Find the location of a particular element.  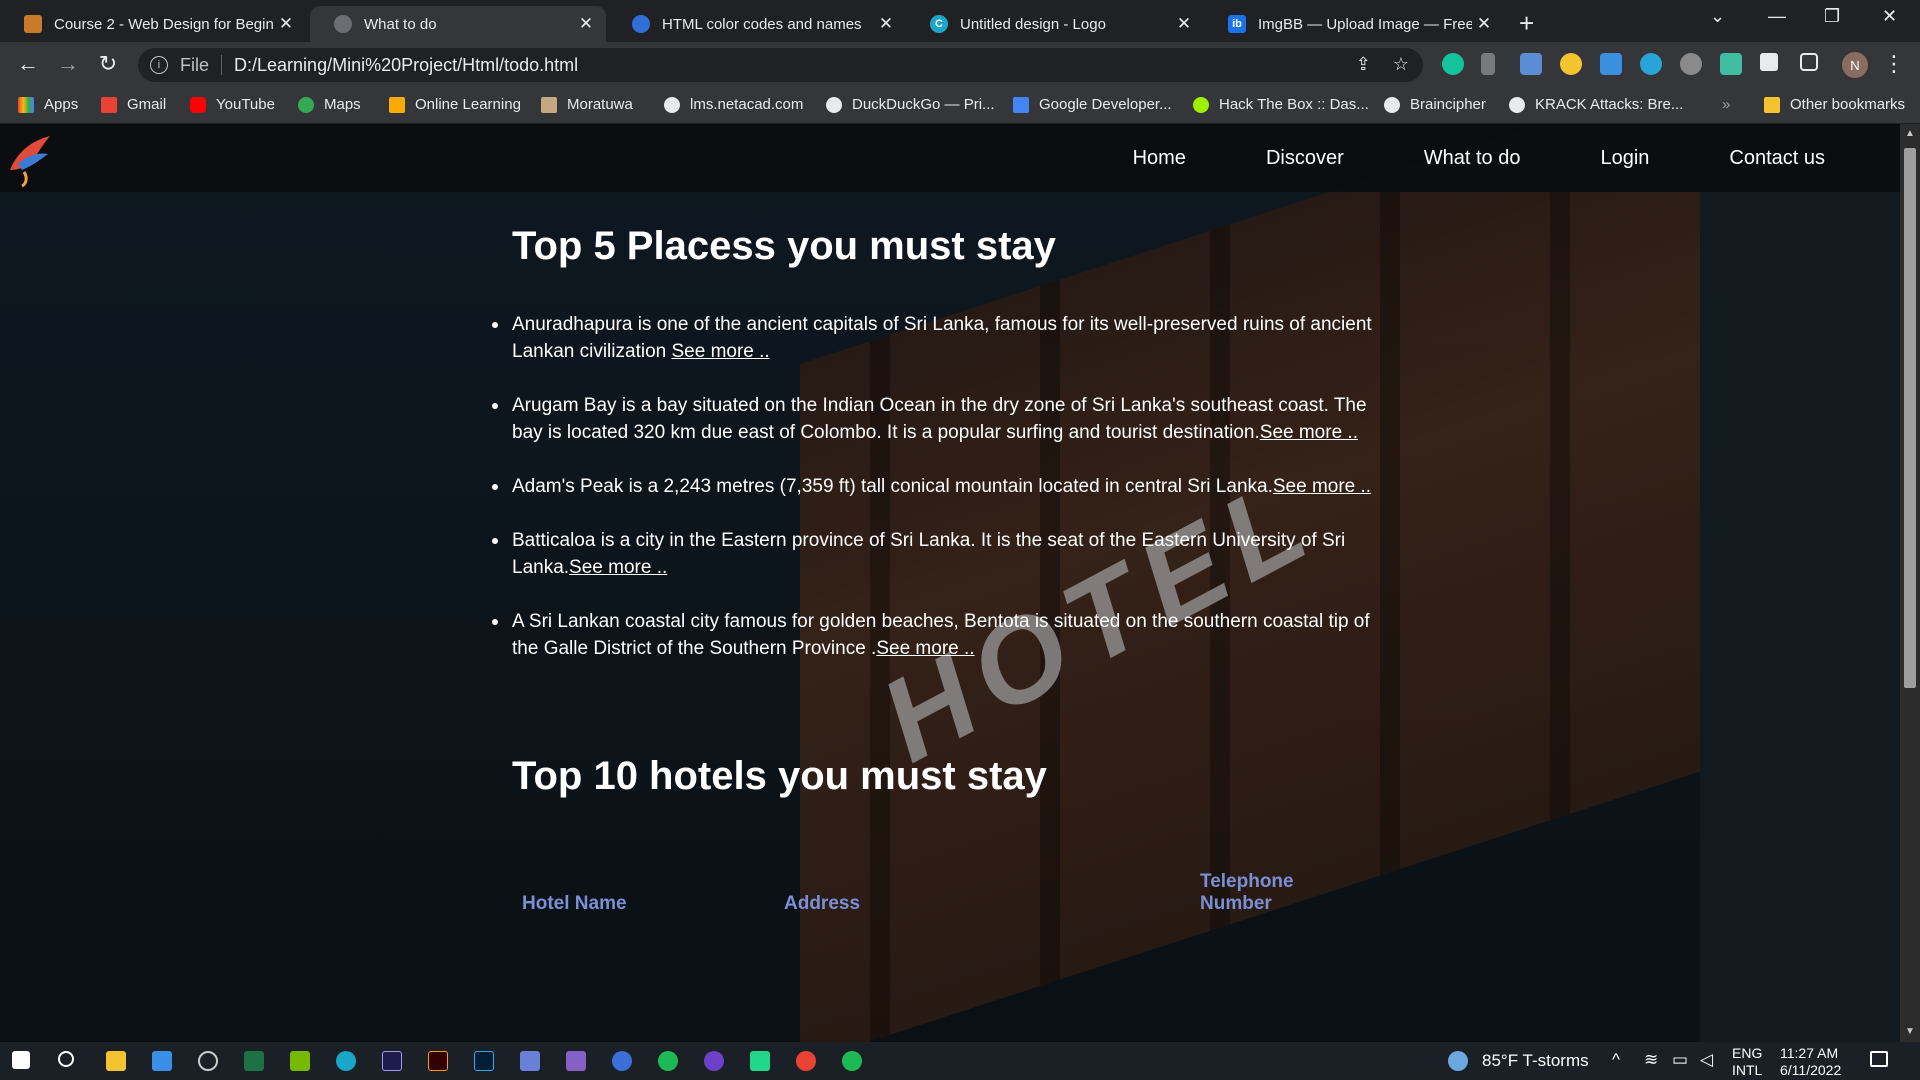

page-scrollbar: ▲ ▼ is located at coordinates (1910, 583).